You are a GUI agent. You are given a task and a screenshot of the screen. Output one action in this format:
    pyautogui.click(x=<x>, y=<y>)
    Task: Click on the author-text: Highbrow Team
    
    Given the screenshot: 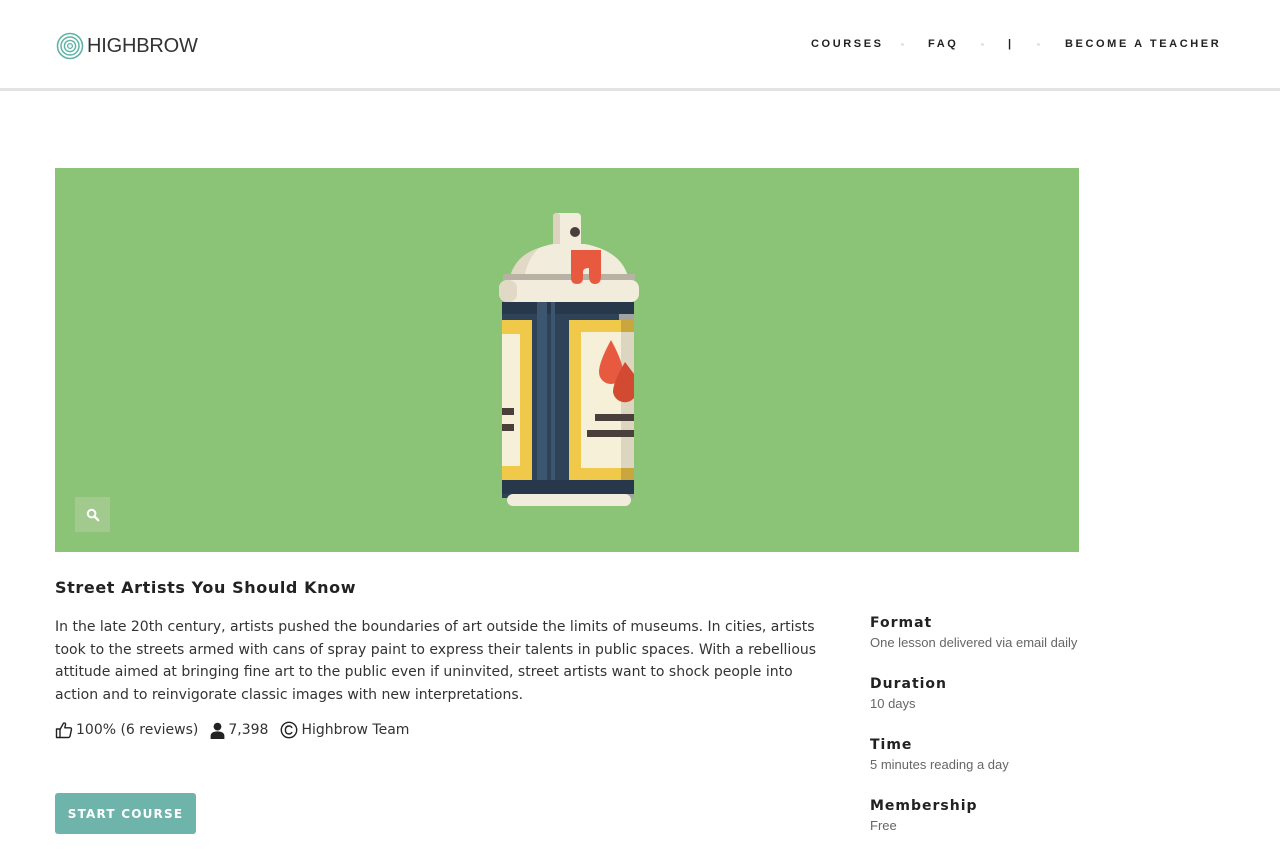 What is the action you would take?
    pyautogui.click(x=355, y=730)
    